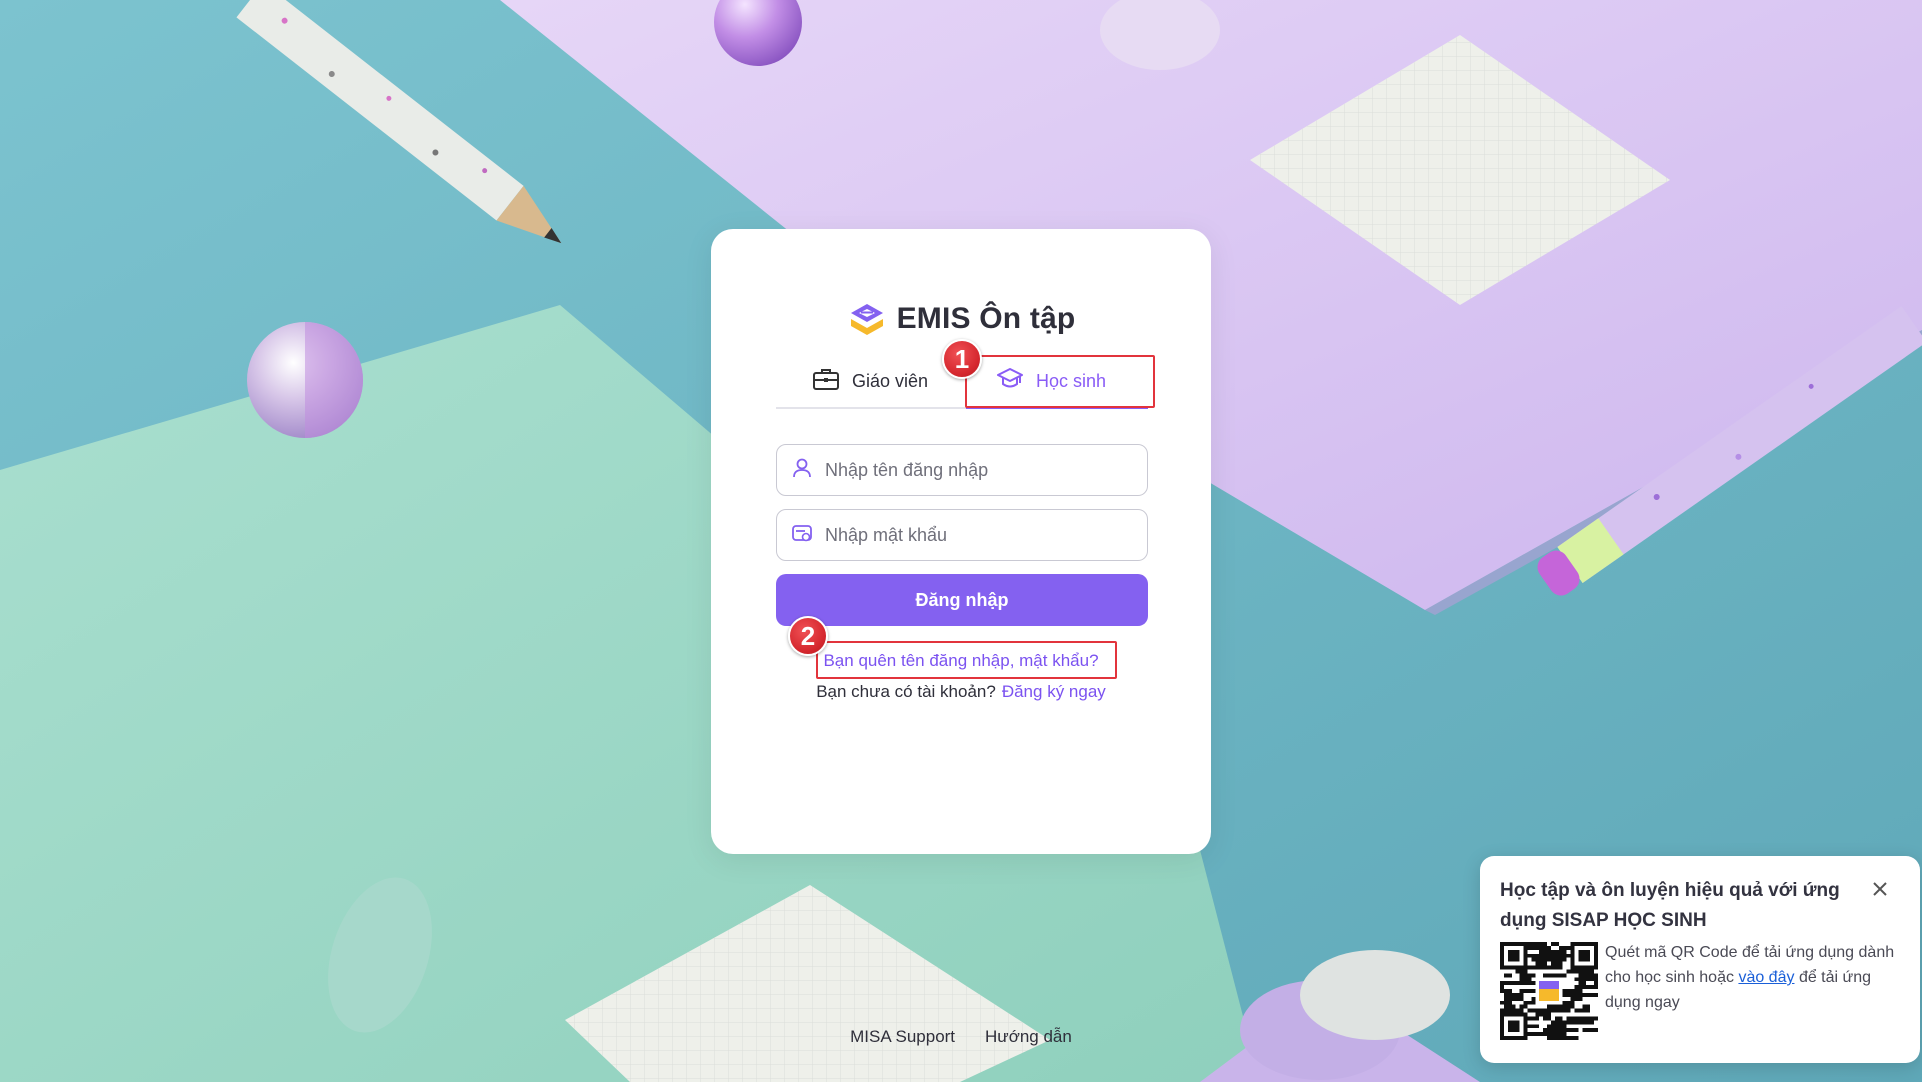  I want to click on username-field, so click(962, 470).